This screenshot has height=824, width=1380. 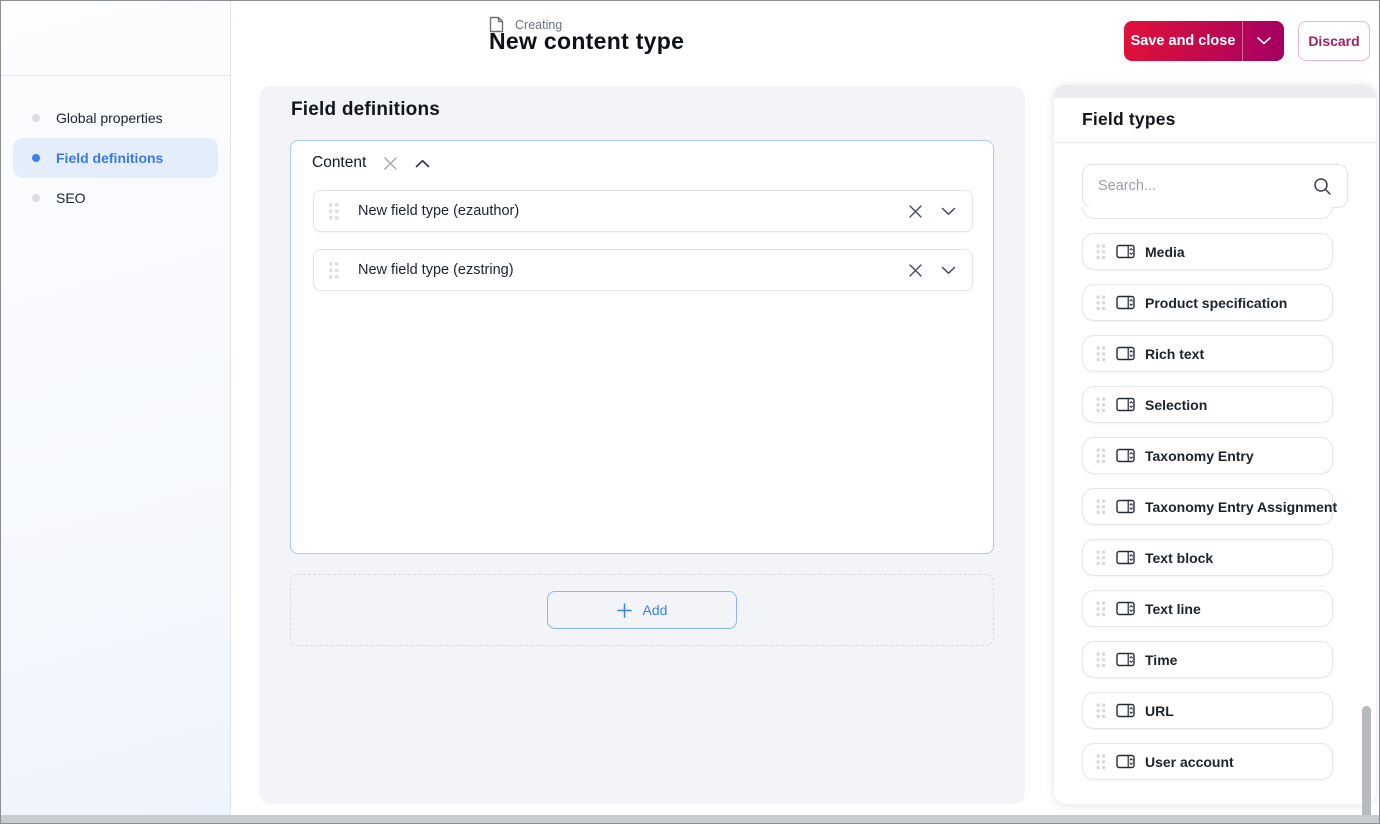 I want to click on field-type-item: Text block, so click(x=1207, y=557).